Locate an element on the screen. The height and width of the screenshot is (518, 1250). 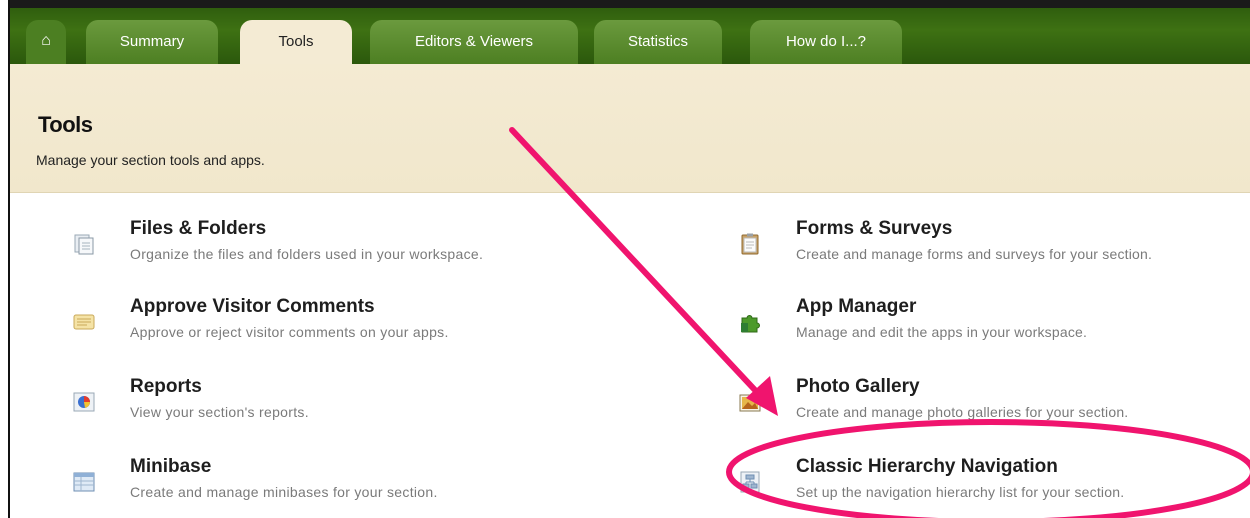
tool-title: Classic Hierarchy Navigation is located at coordinates (927, 466).